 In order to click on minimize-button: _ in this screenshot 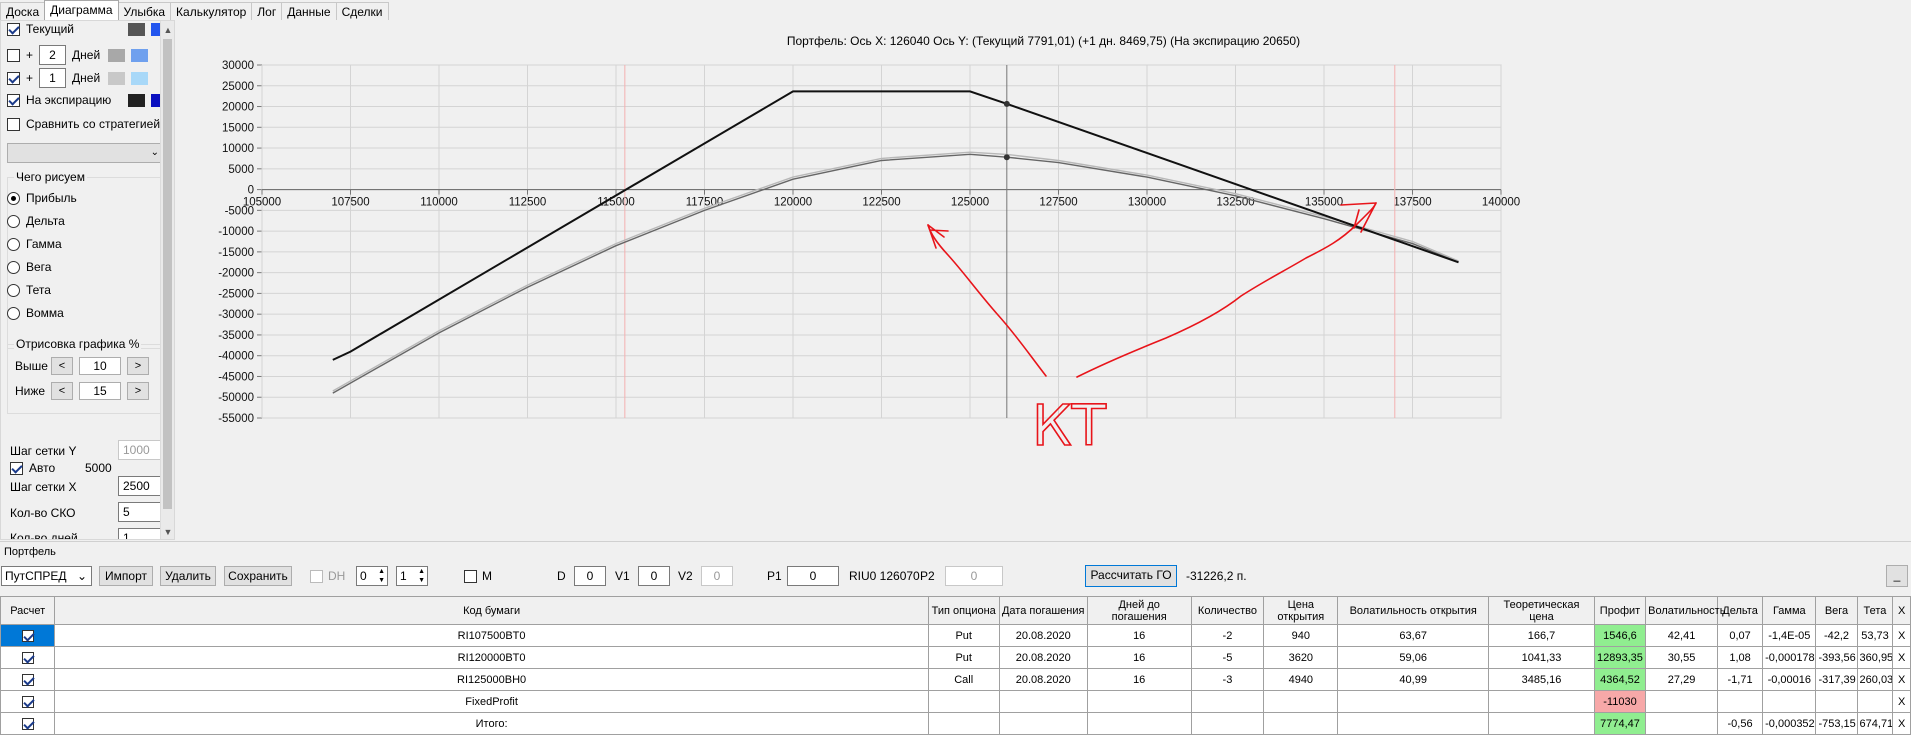, I will do `click(1897, 576)`.